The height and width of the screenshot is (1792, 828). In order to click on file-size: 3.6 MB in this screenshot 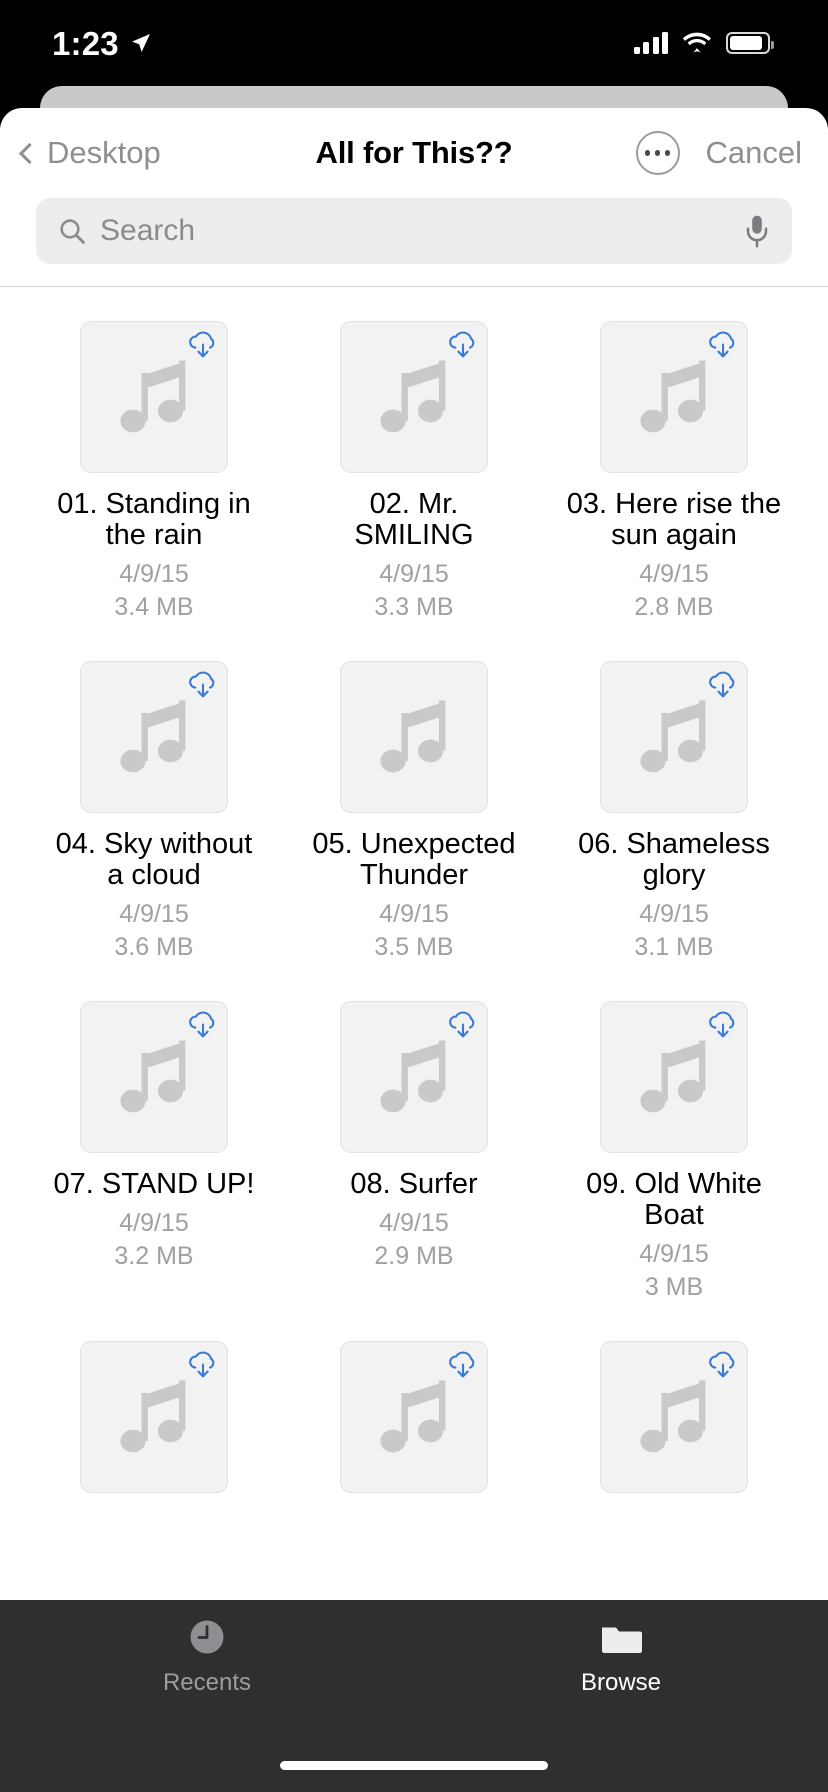, I will do `click(154, 947)`.